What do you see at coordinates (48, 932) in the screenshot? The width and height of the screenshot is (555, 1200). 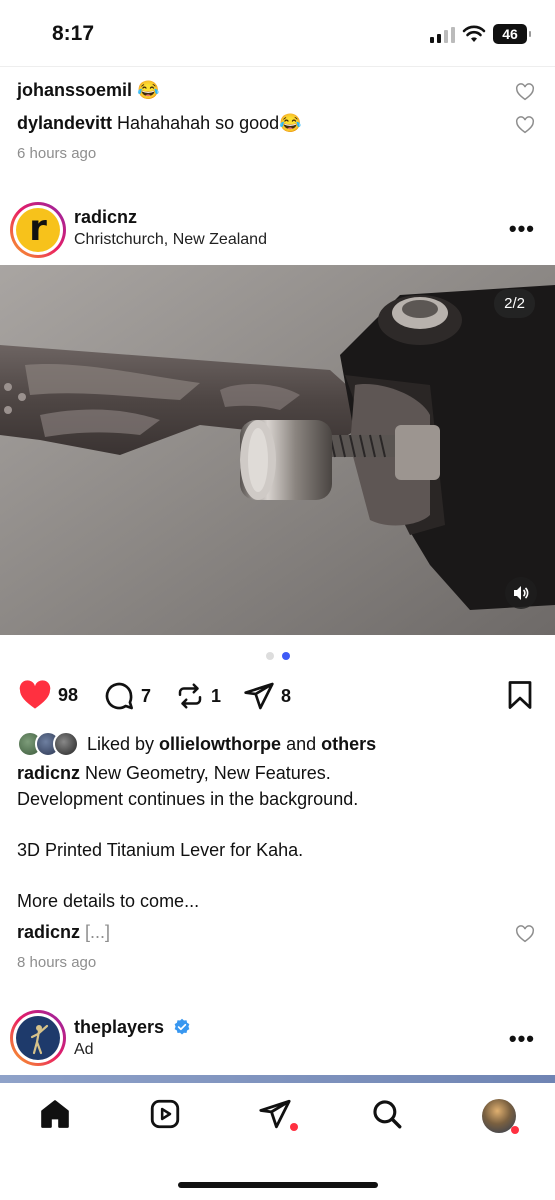 I see `comment-user: radicnz` at bounding box center [48, 932].